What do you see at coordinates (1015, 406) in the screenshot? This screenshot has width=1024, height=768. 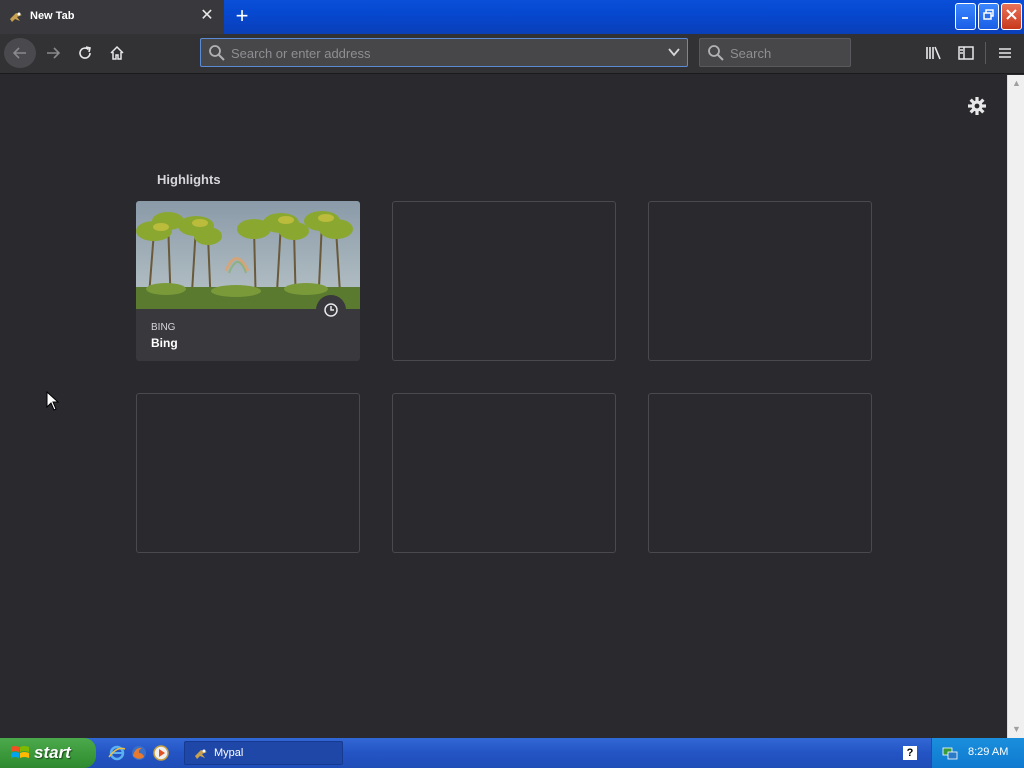 I see `vertical-scrollbar: ▲ ▼` at bounding box center [1015, 406].